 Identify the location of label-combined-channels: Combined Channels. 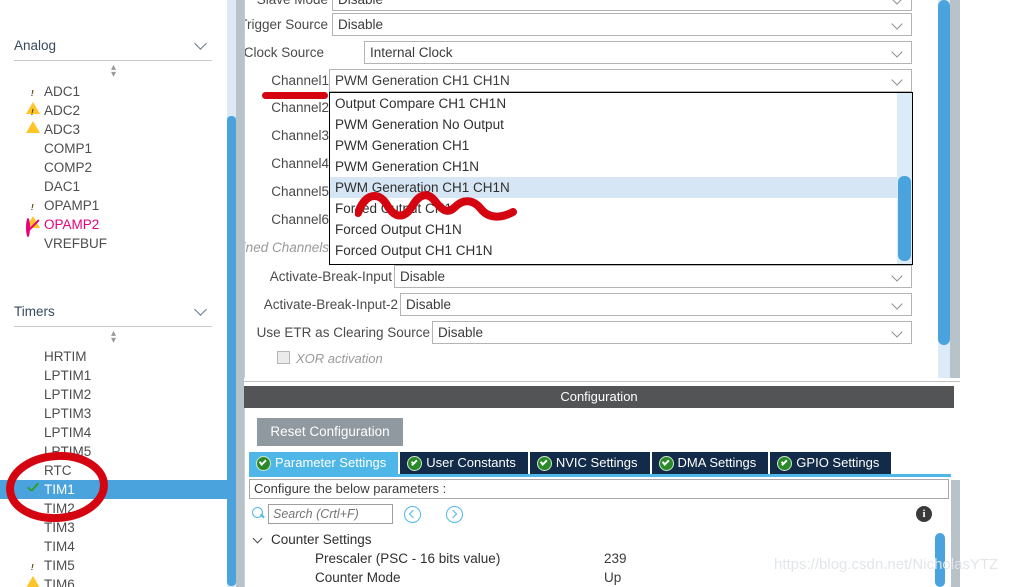
(286, 247).